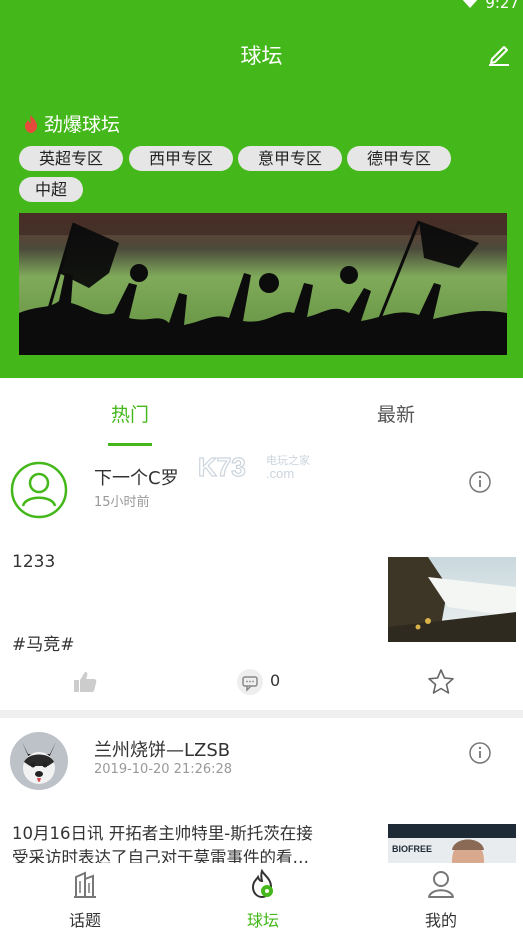 The image size is (523, 932). I want to click on tab-hot: 热门, so click(130, 413).